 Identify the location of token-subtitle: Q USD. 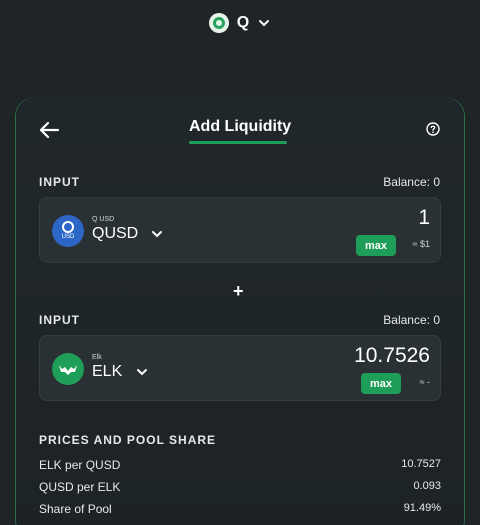
(103, 219).